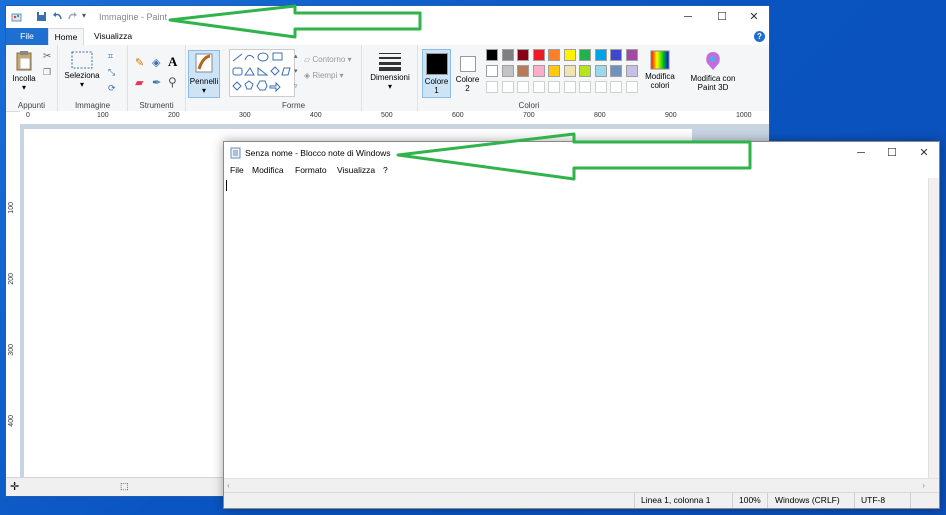 The width and height of the screenshot is (946, 515). What do you see at coordinates (204, 74) in the screenshot?
I see `brushes-button: Pennelli ▾` at bounding box center [204, 74].